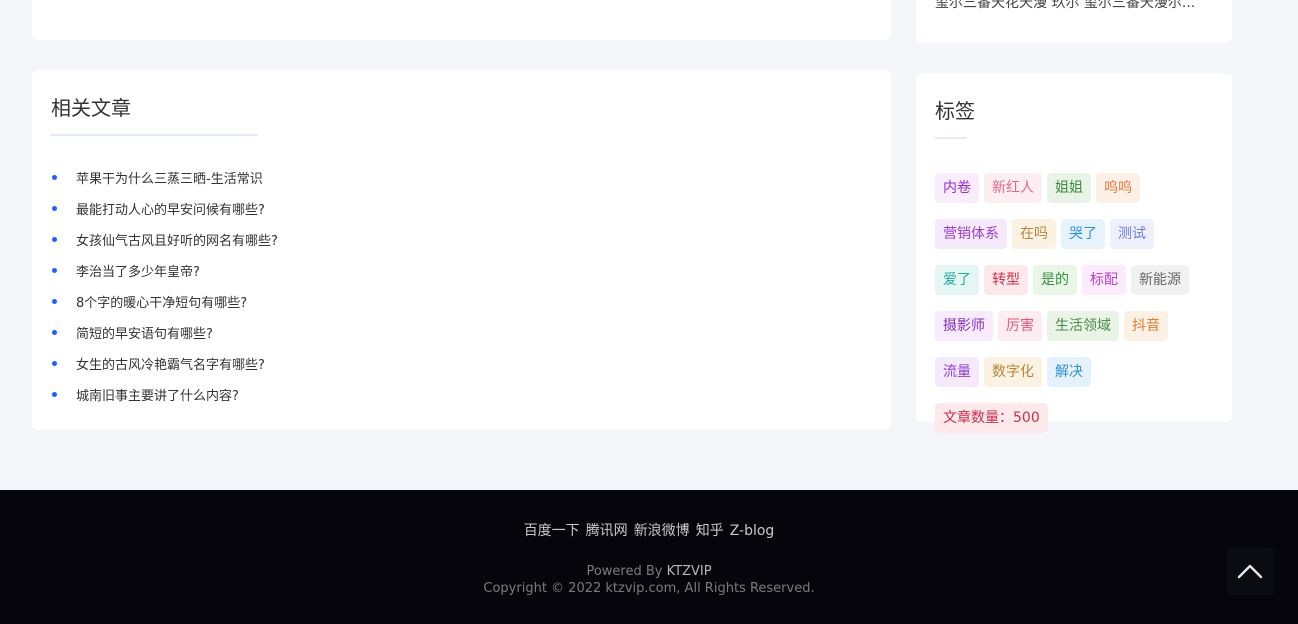 The image size is (1298, 624). Describe the element at coordinates (1118, 188) in the screenshot. I see `tag-chip: 呜呜` at that location.